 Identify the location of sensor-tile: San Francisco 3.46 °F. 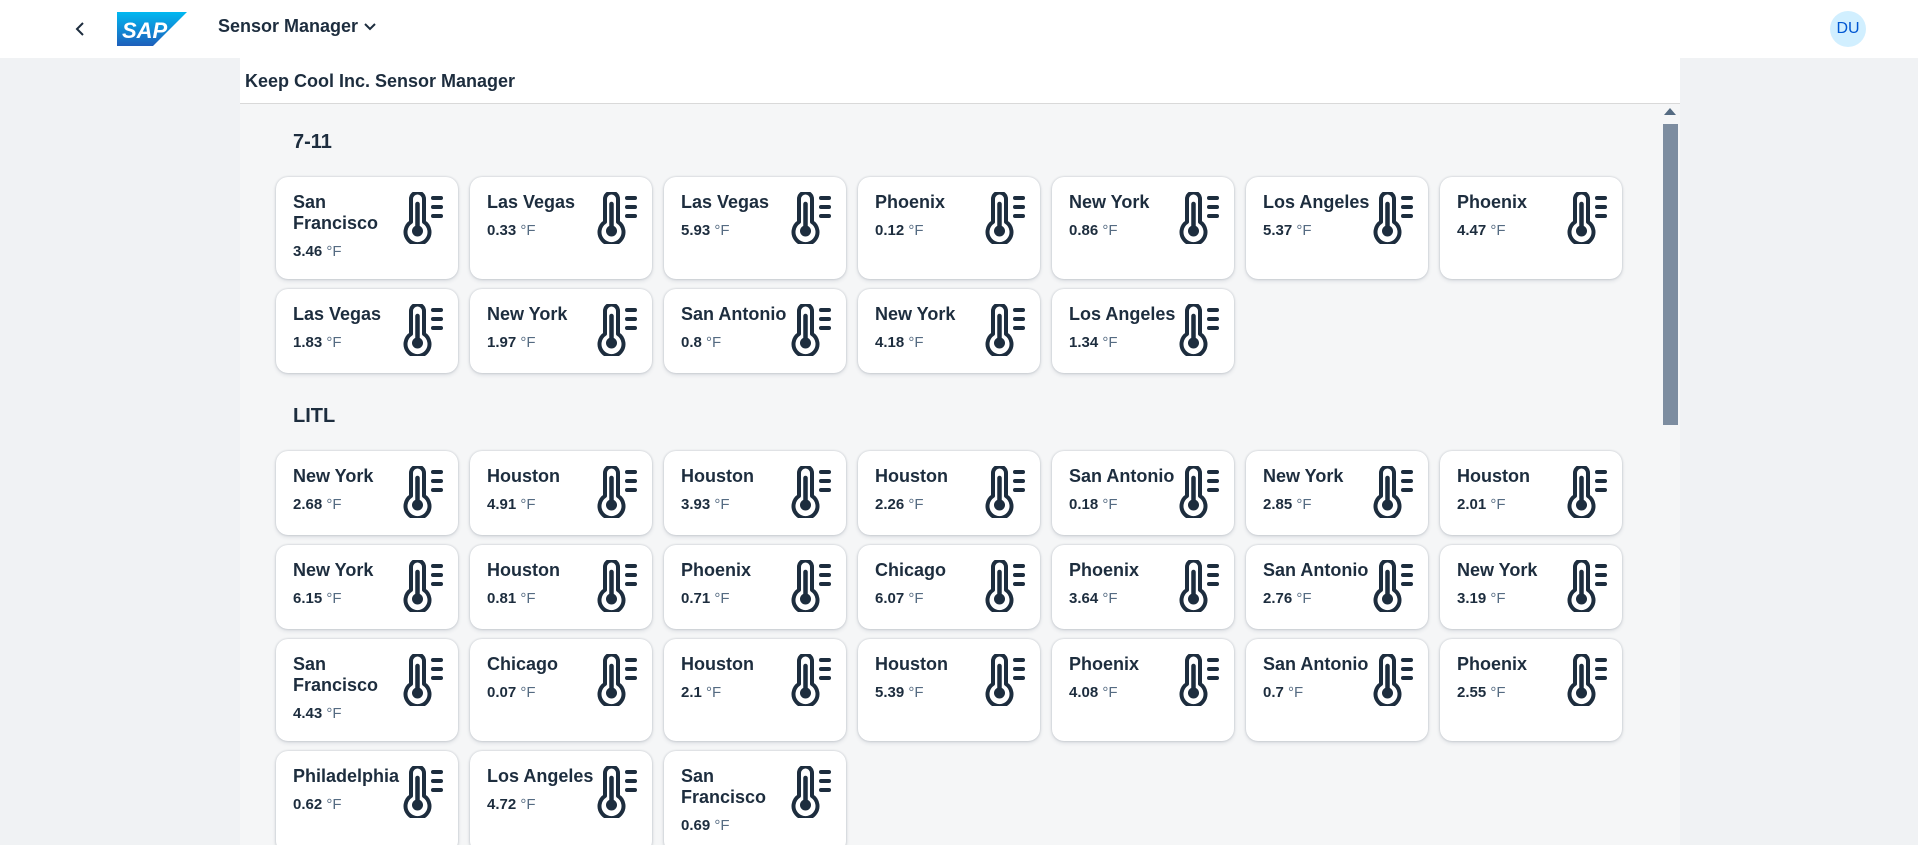
(367, 228).